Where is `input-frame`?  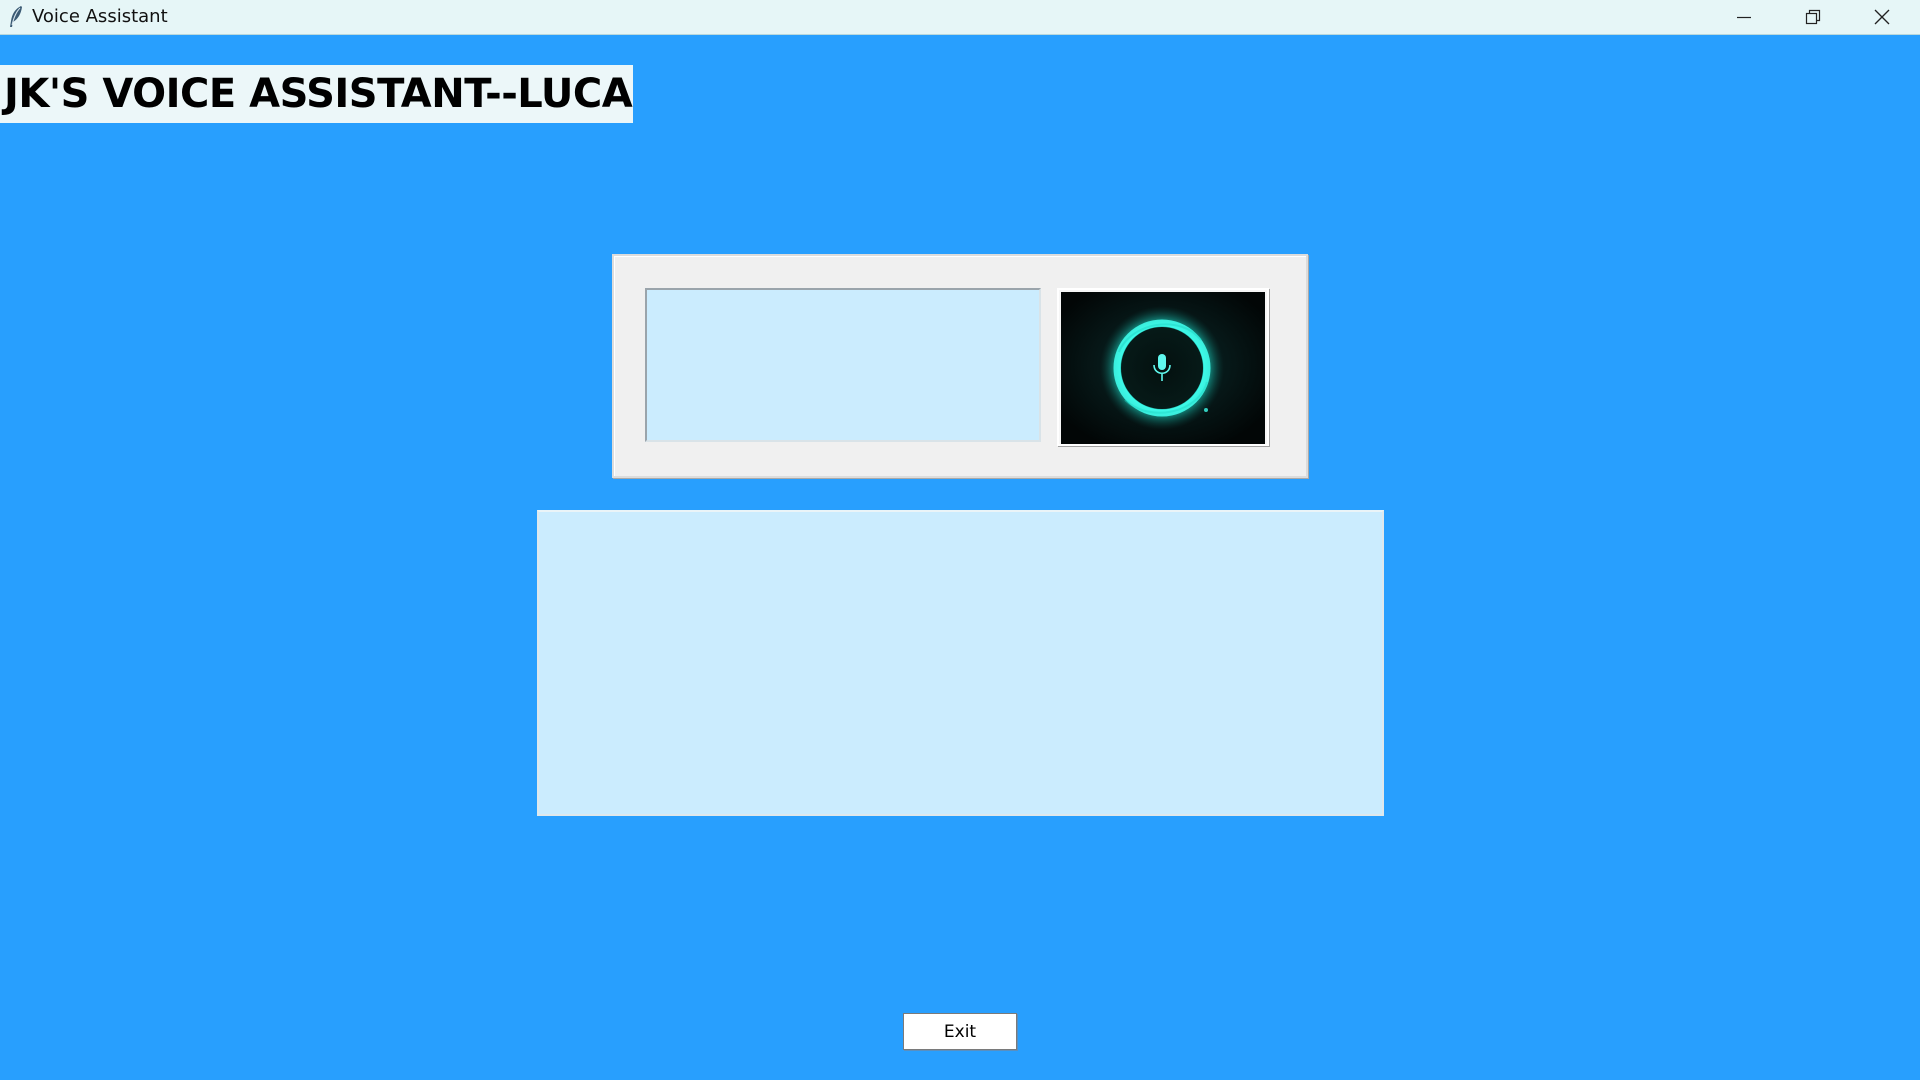
input-frame is located at coordinates (960, 366).